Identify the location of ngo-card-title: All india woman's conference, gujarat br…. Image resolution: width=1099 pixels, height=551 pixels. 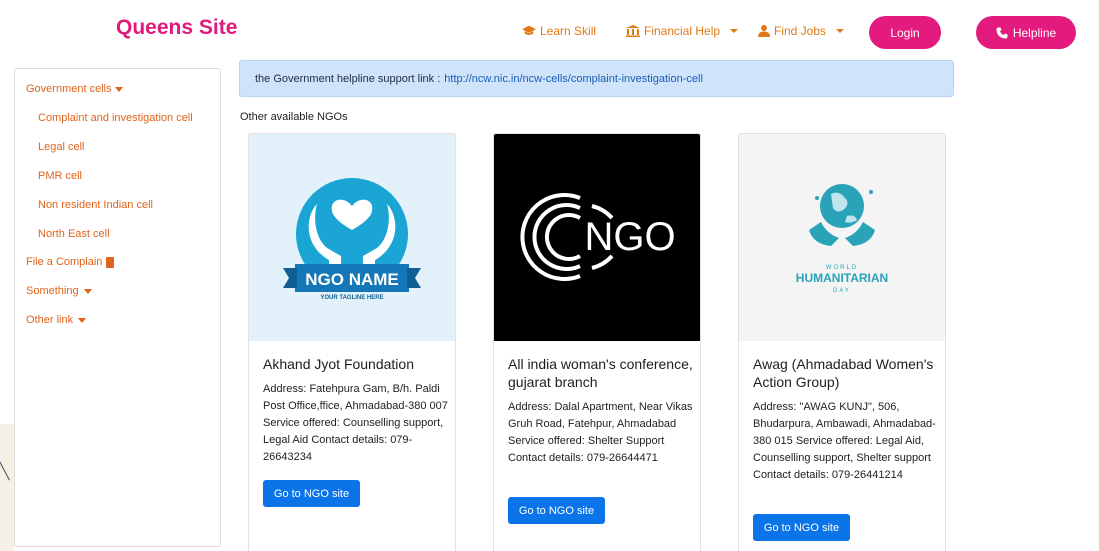
(600, 373).